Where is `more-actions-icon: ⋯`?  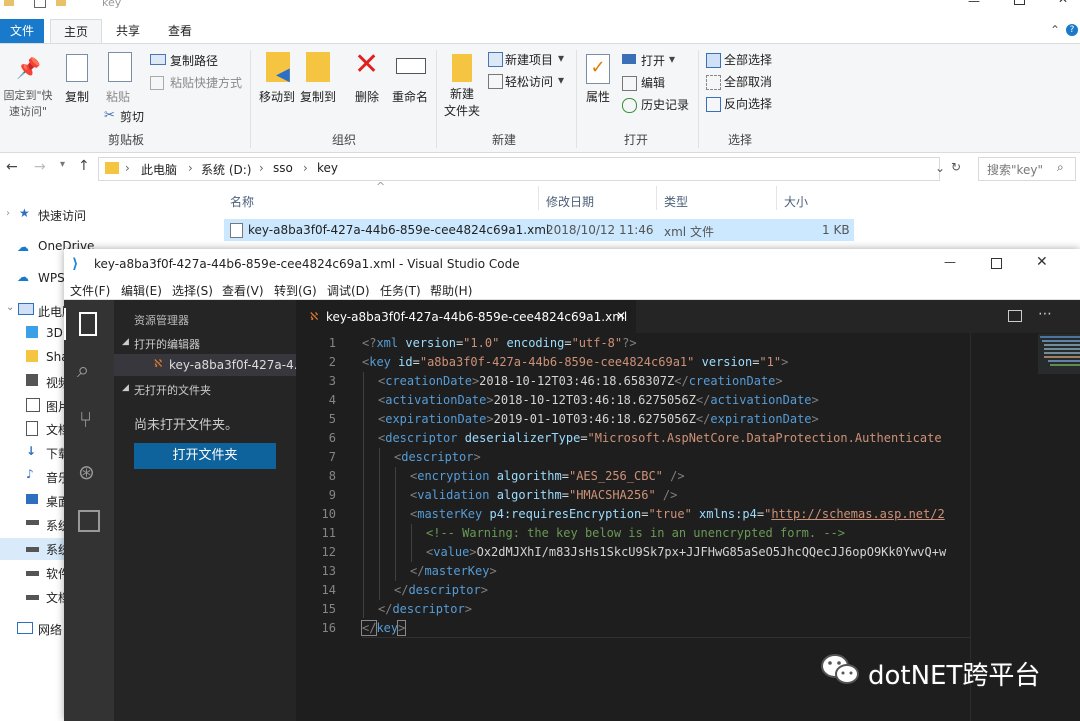 more-actions-icon: ⋯ is located at coordinates (1045, 314).